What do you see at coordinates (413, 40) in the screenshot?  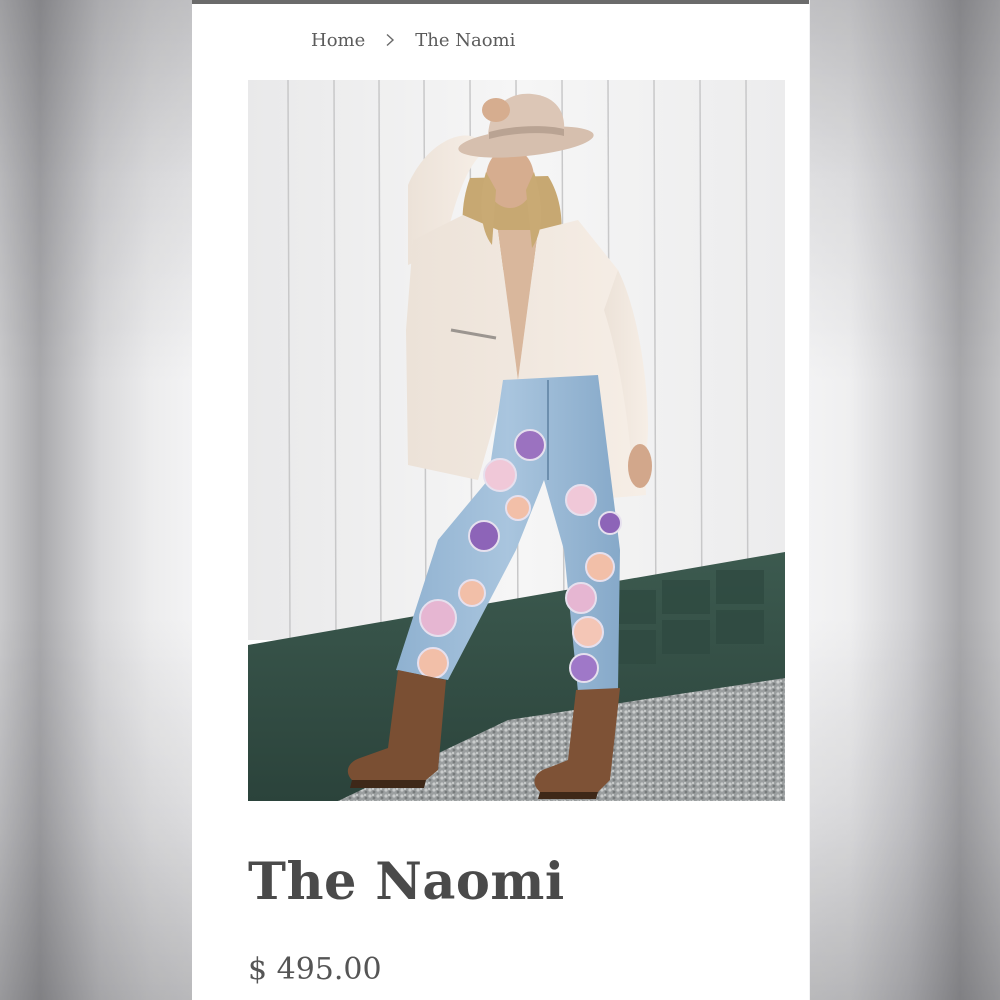 I see `breadcrumb: Home The Naomi` at bounding box center [413, 40].